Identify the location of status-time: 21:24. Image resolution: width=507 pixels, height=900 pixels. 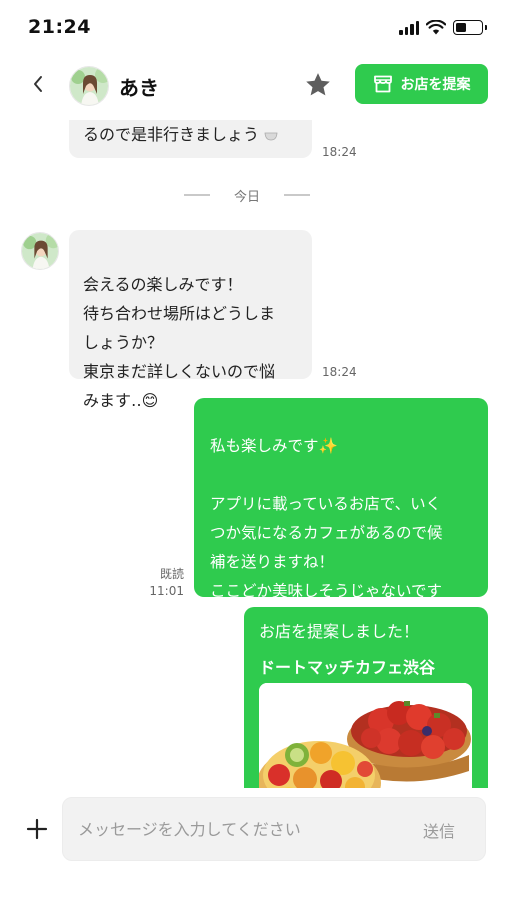
(59, 27).